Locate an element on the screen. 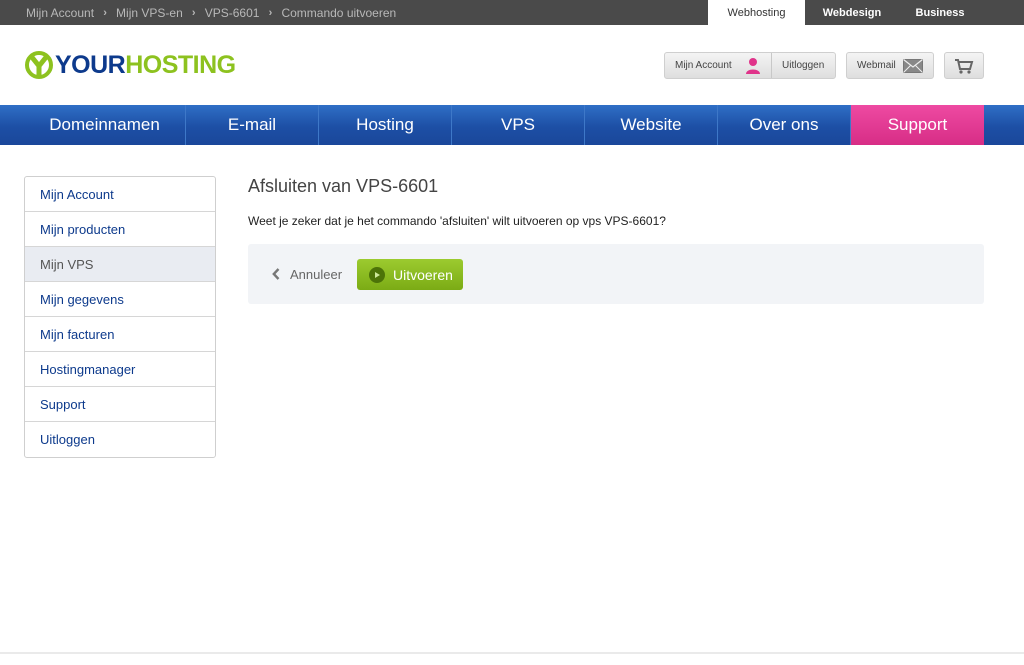 Image resolution: width=1024 pixels, height=665 pixels. breadcrumb-item-mijn-vps-en: Mijn VPS-en is located at coordinates (149, 13).